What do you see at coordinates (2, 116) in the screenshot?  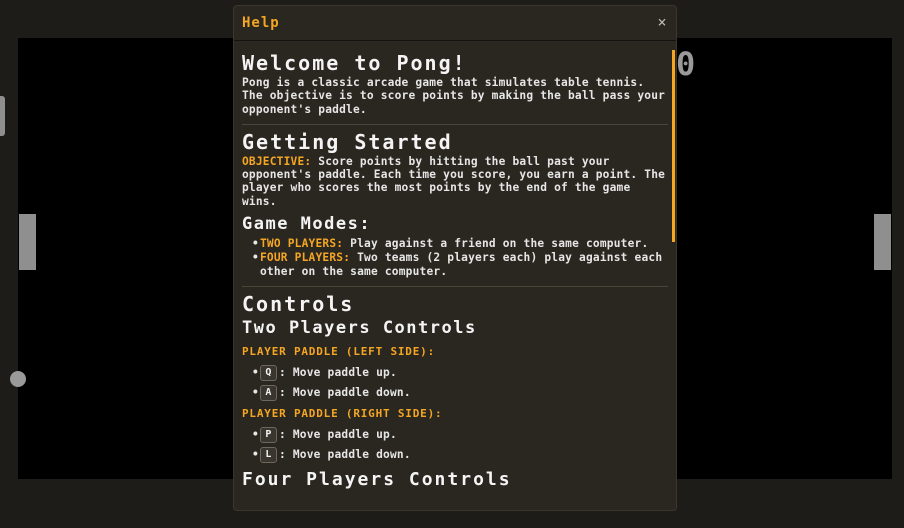 I see `side-panel-handle` at bounding box center [2, 116].